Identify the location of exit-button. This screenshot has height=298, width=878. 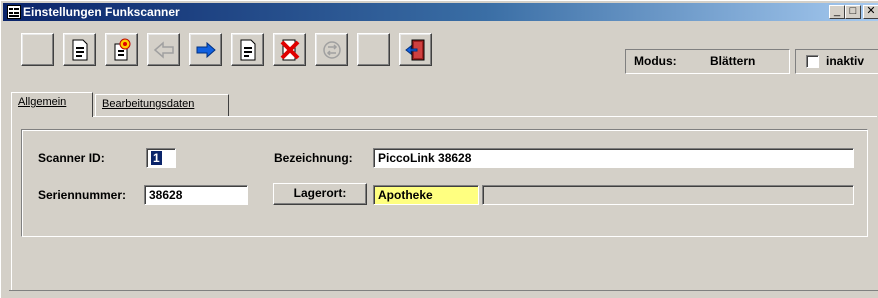
(415, 49).